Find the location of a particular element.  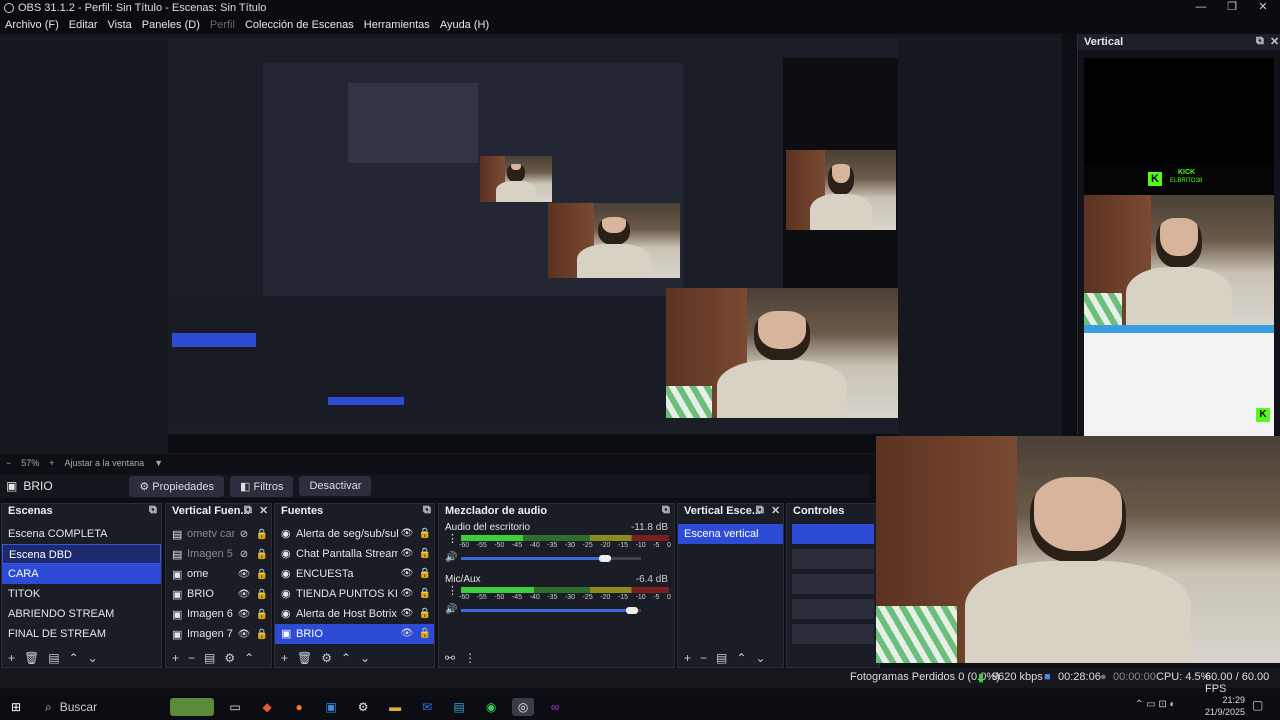

source-row: ◉ ENCUESTa 👁 🔒 is located at coordinates (354, 574).